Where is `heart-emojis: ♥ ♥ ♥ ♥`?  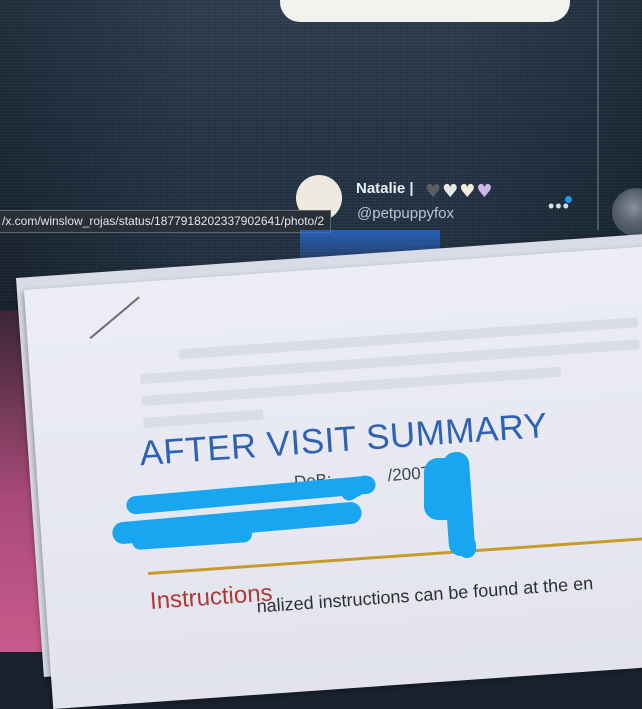 heart-emojis: ♥ ♥ ♥ ♥ is located at coordinates (459, 192).